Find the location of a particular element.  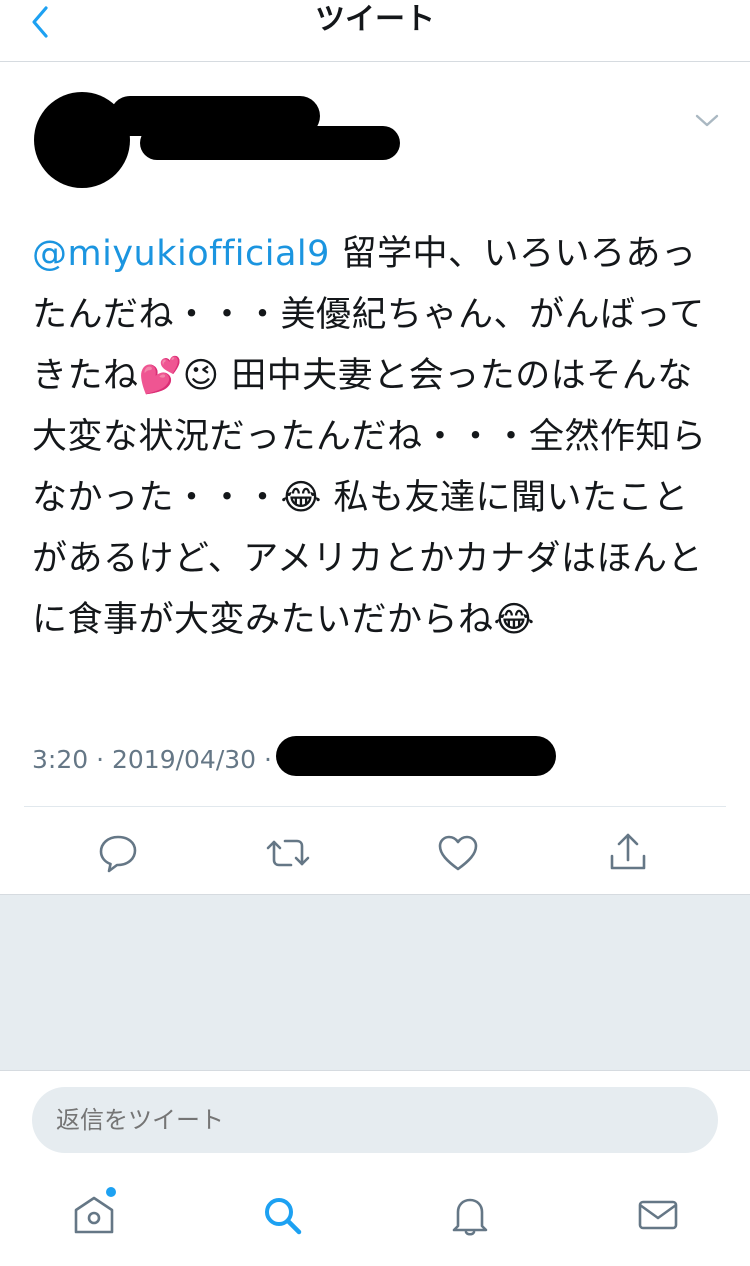

page-title: ツイート is located at coordinates (375, 19).